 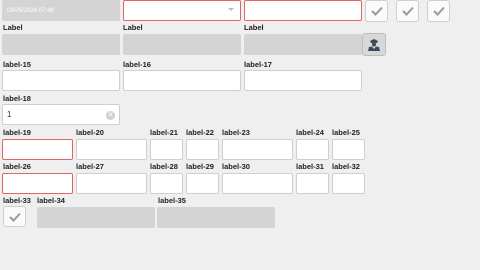 What do you see at coordinates (30, 10) in the screenshot?
I see `date-field-value: 09/05/2024 07:48` at bounding box center [30, 10].